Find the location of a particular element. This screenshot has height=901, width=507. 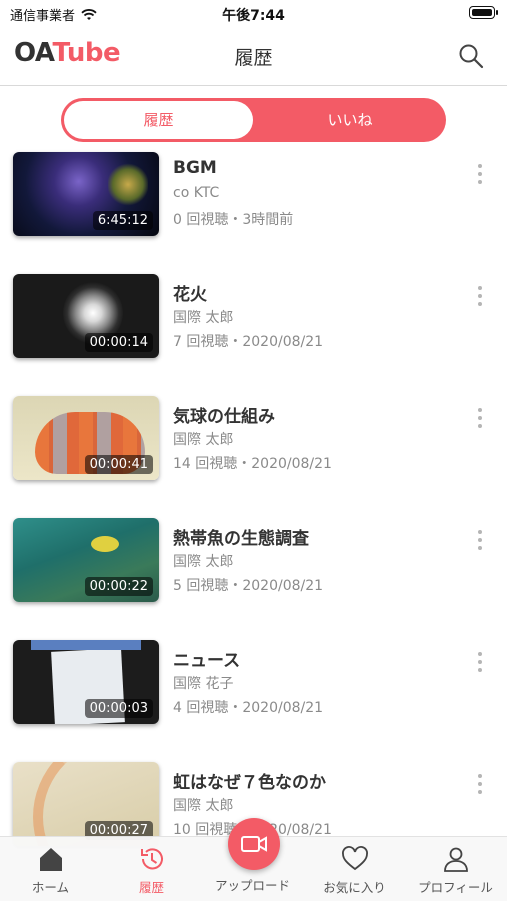

video-row: 00:00:14 花火 国際 太郎 7 回視聴・2020/08/21 is located at coordinates (253, 316).